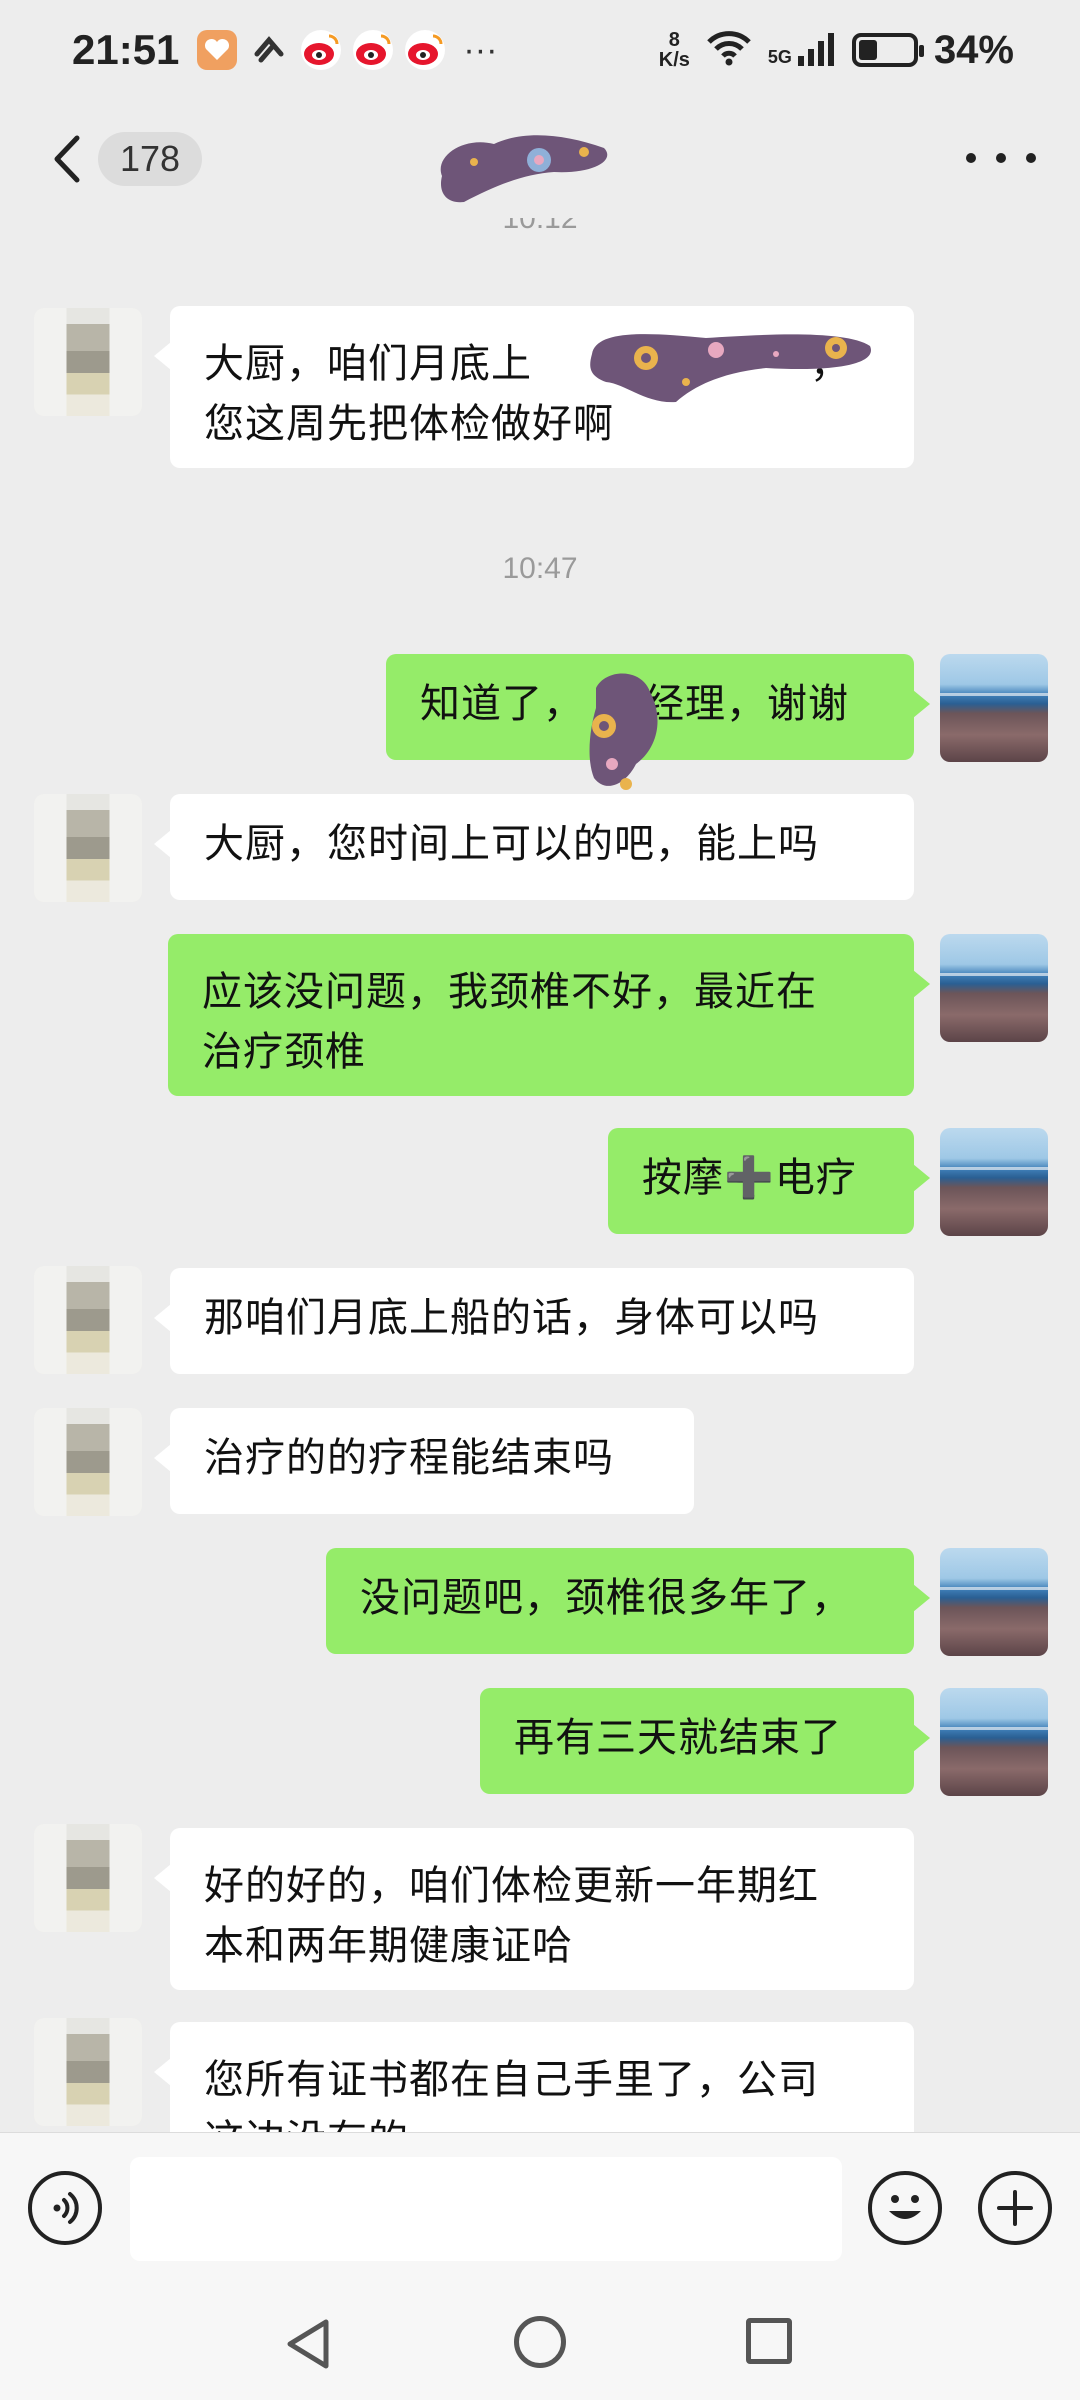 The height and width of the screenshot is (2400, 1080). I want to click on outgoing-message: 知道了， 经理，谢谢, so click(658, 722).